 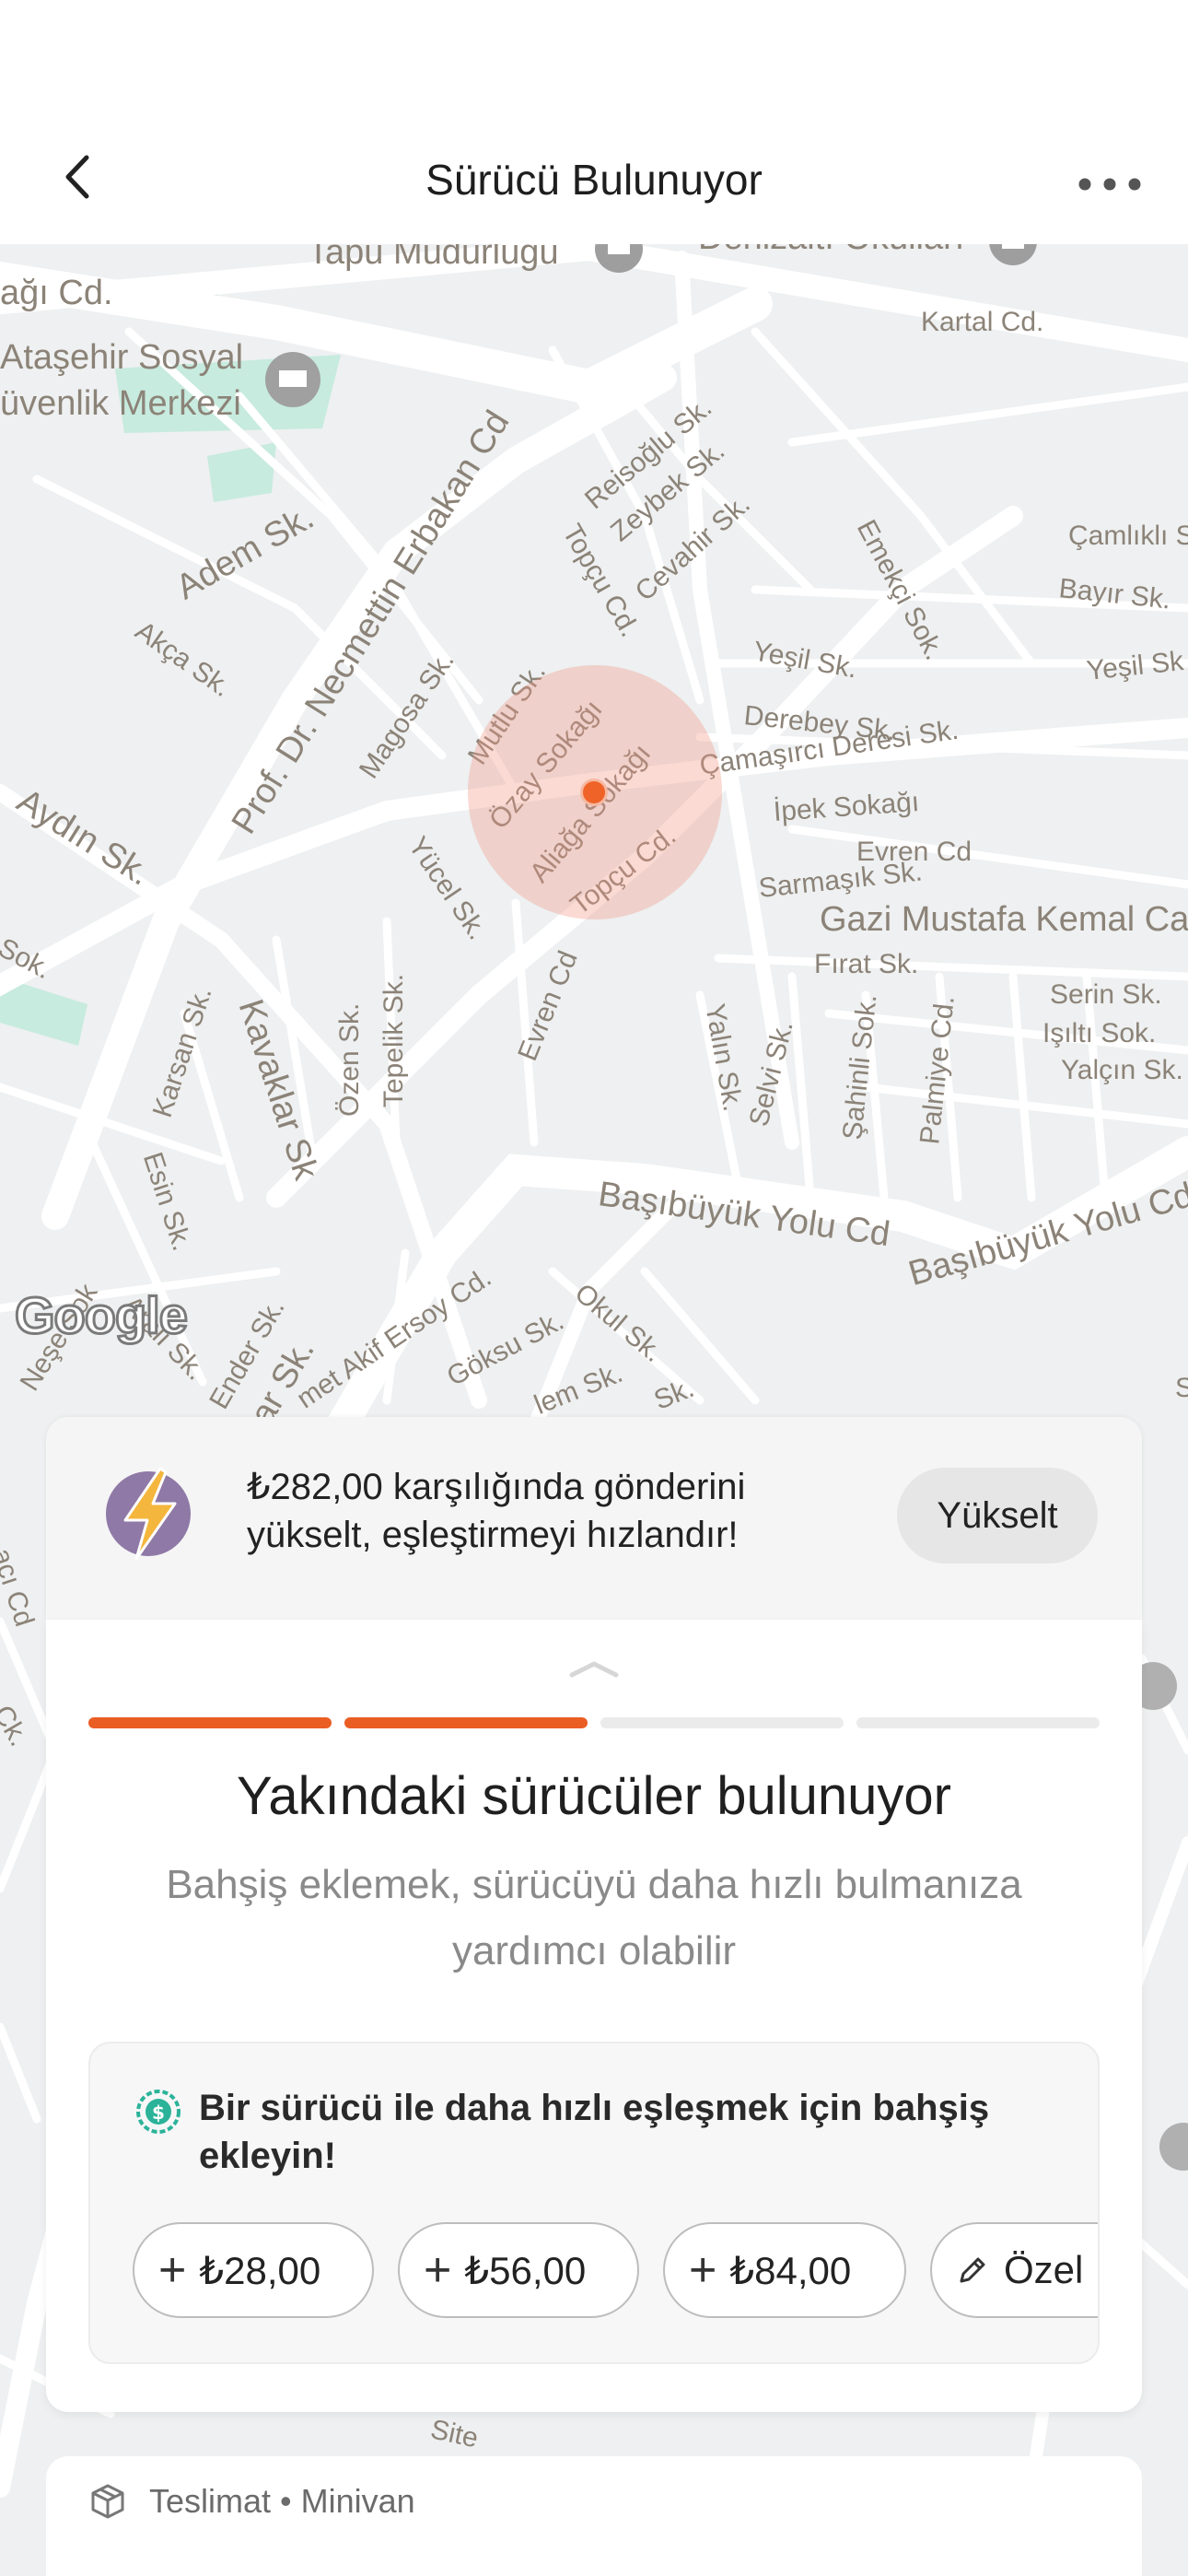 I want to click on order-summary-card: Teslimat • Minivan, so click(x=594, y=2516).